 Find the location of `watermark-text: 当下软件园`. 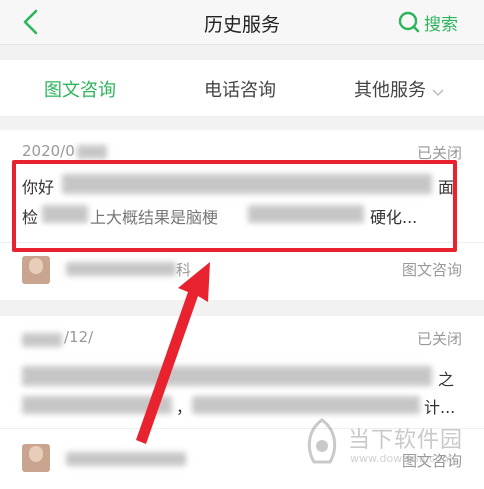

watermark-text: 当下软件园 is located at coordinates (406, 440).